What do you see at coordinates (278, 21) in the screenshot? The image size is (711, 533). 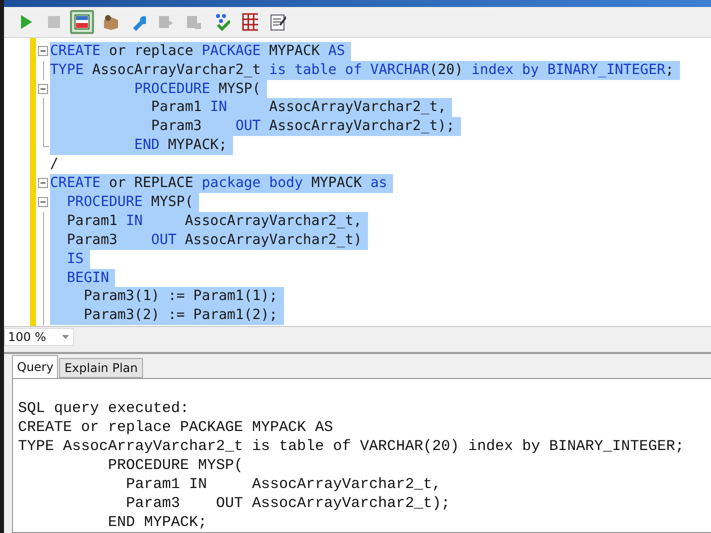 I see `note-edit-icon` at bounding box center [278, 21].